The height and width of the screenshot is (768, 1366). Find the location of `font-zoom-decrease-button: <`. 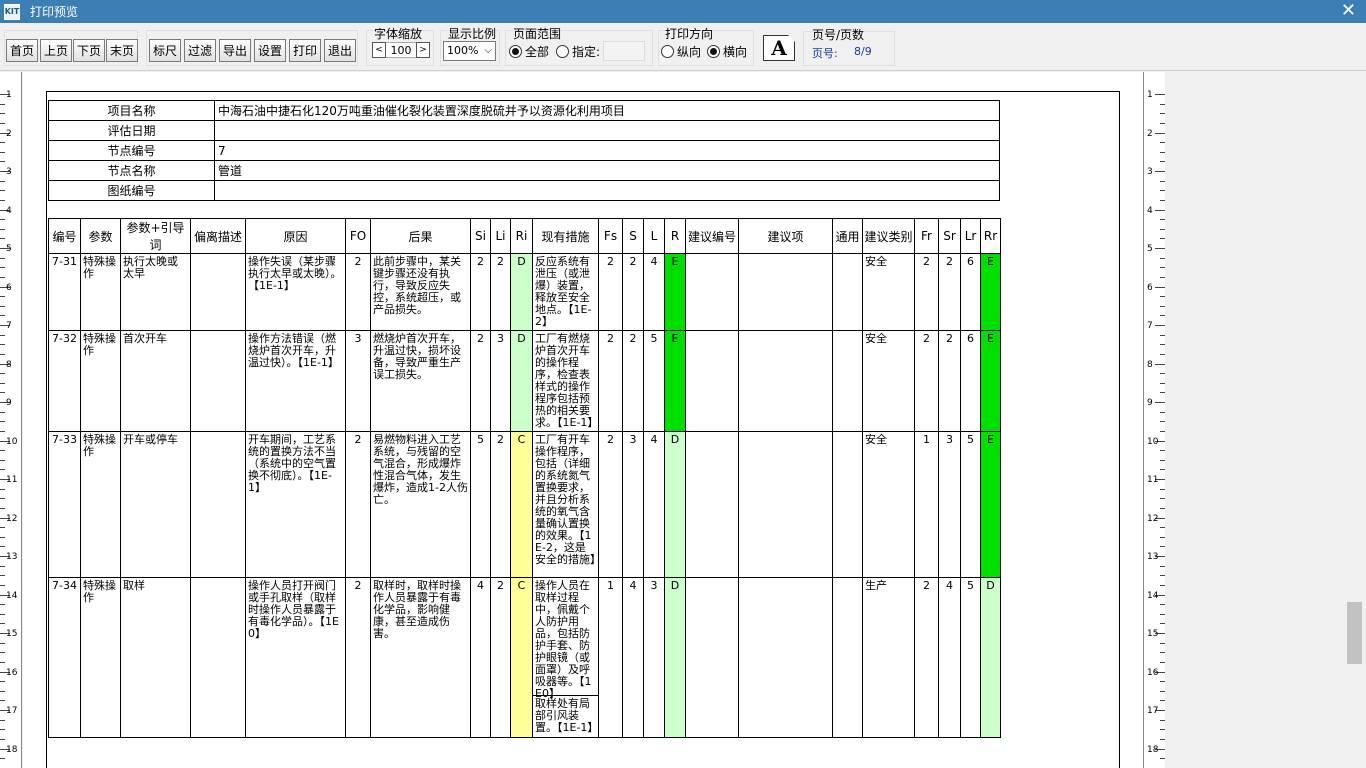

font-zoom-decrease-button: < is located at coordinates (379, 50).